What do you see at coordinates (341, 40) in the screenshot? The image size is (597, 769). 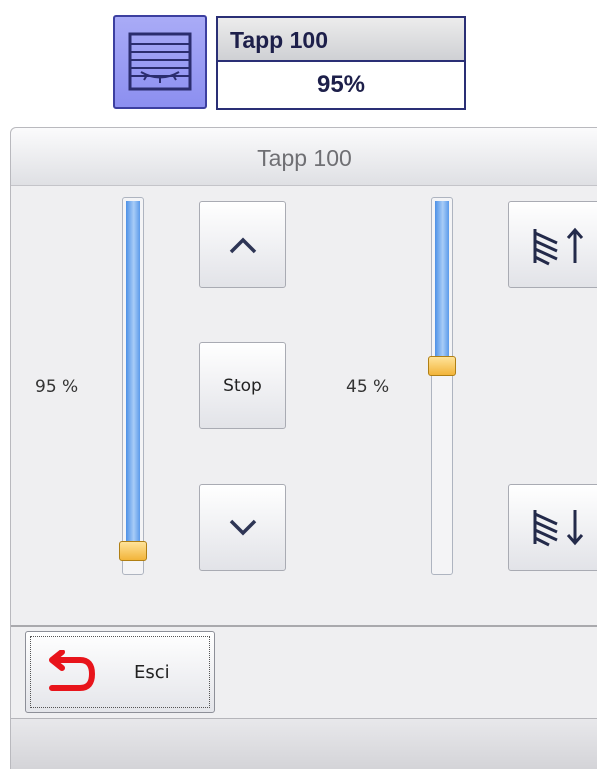 I see `tile-title: Tapp 100` at bounding box center [341, 40].